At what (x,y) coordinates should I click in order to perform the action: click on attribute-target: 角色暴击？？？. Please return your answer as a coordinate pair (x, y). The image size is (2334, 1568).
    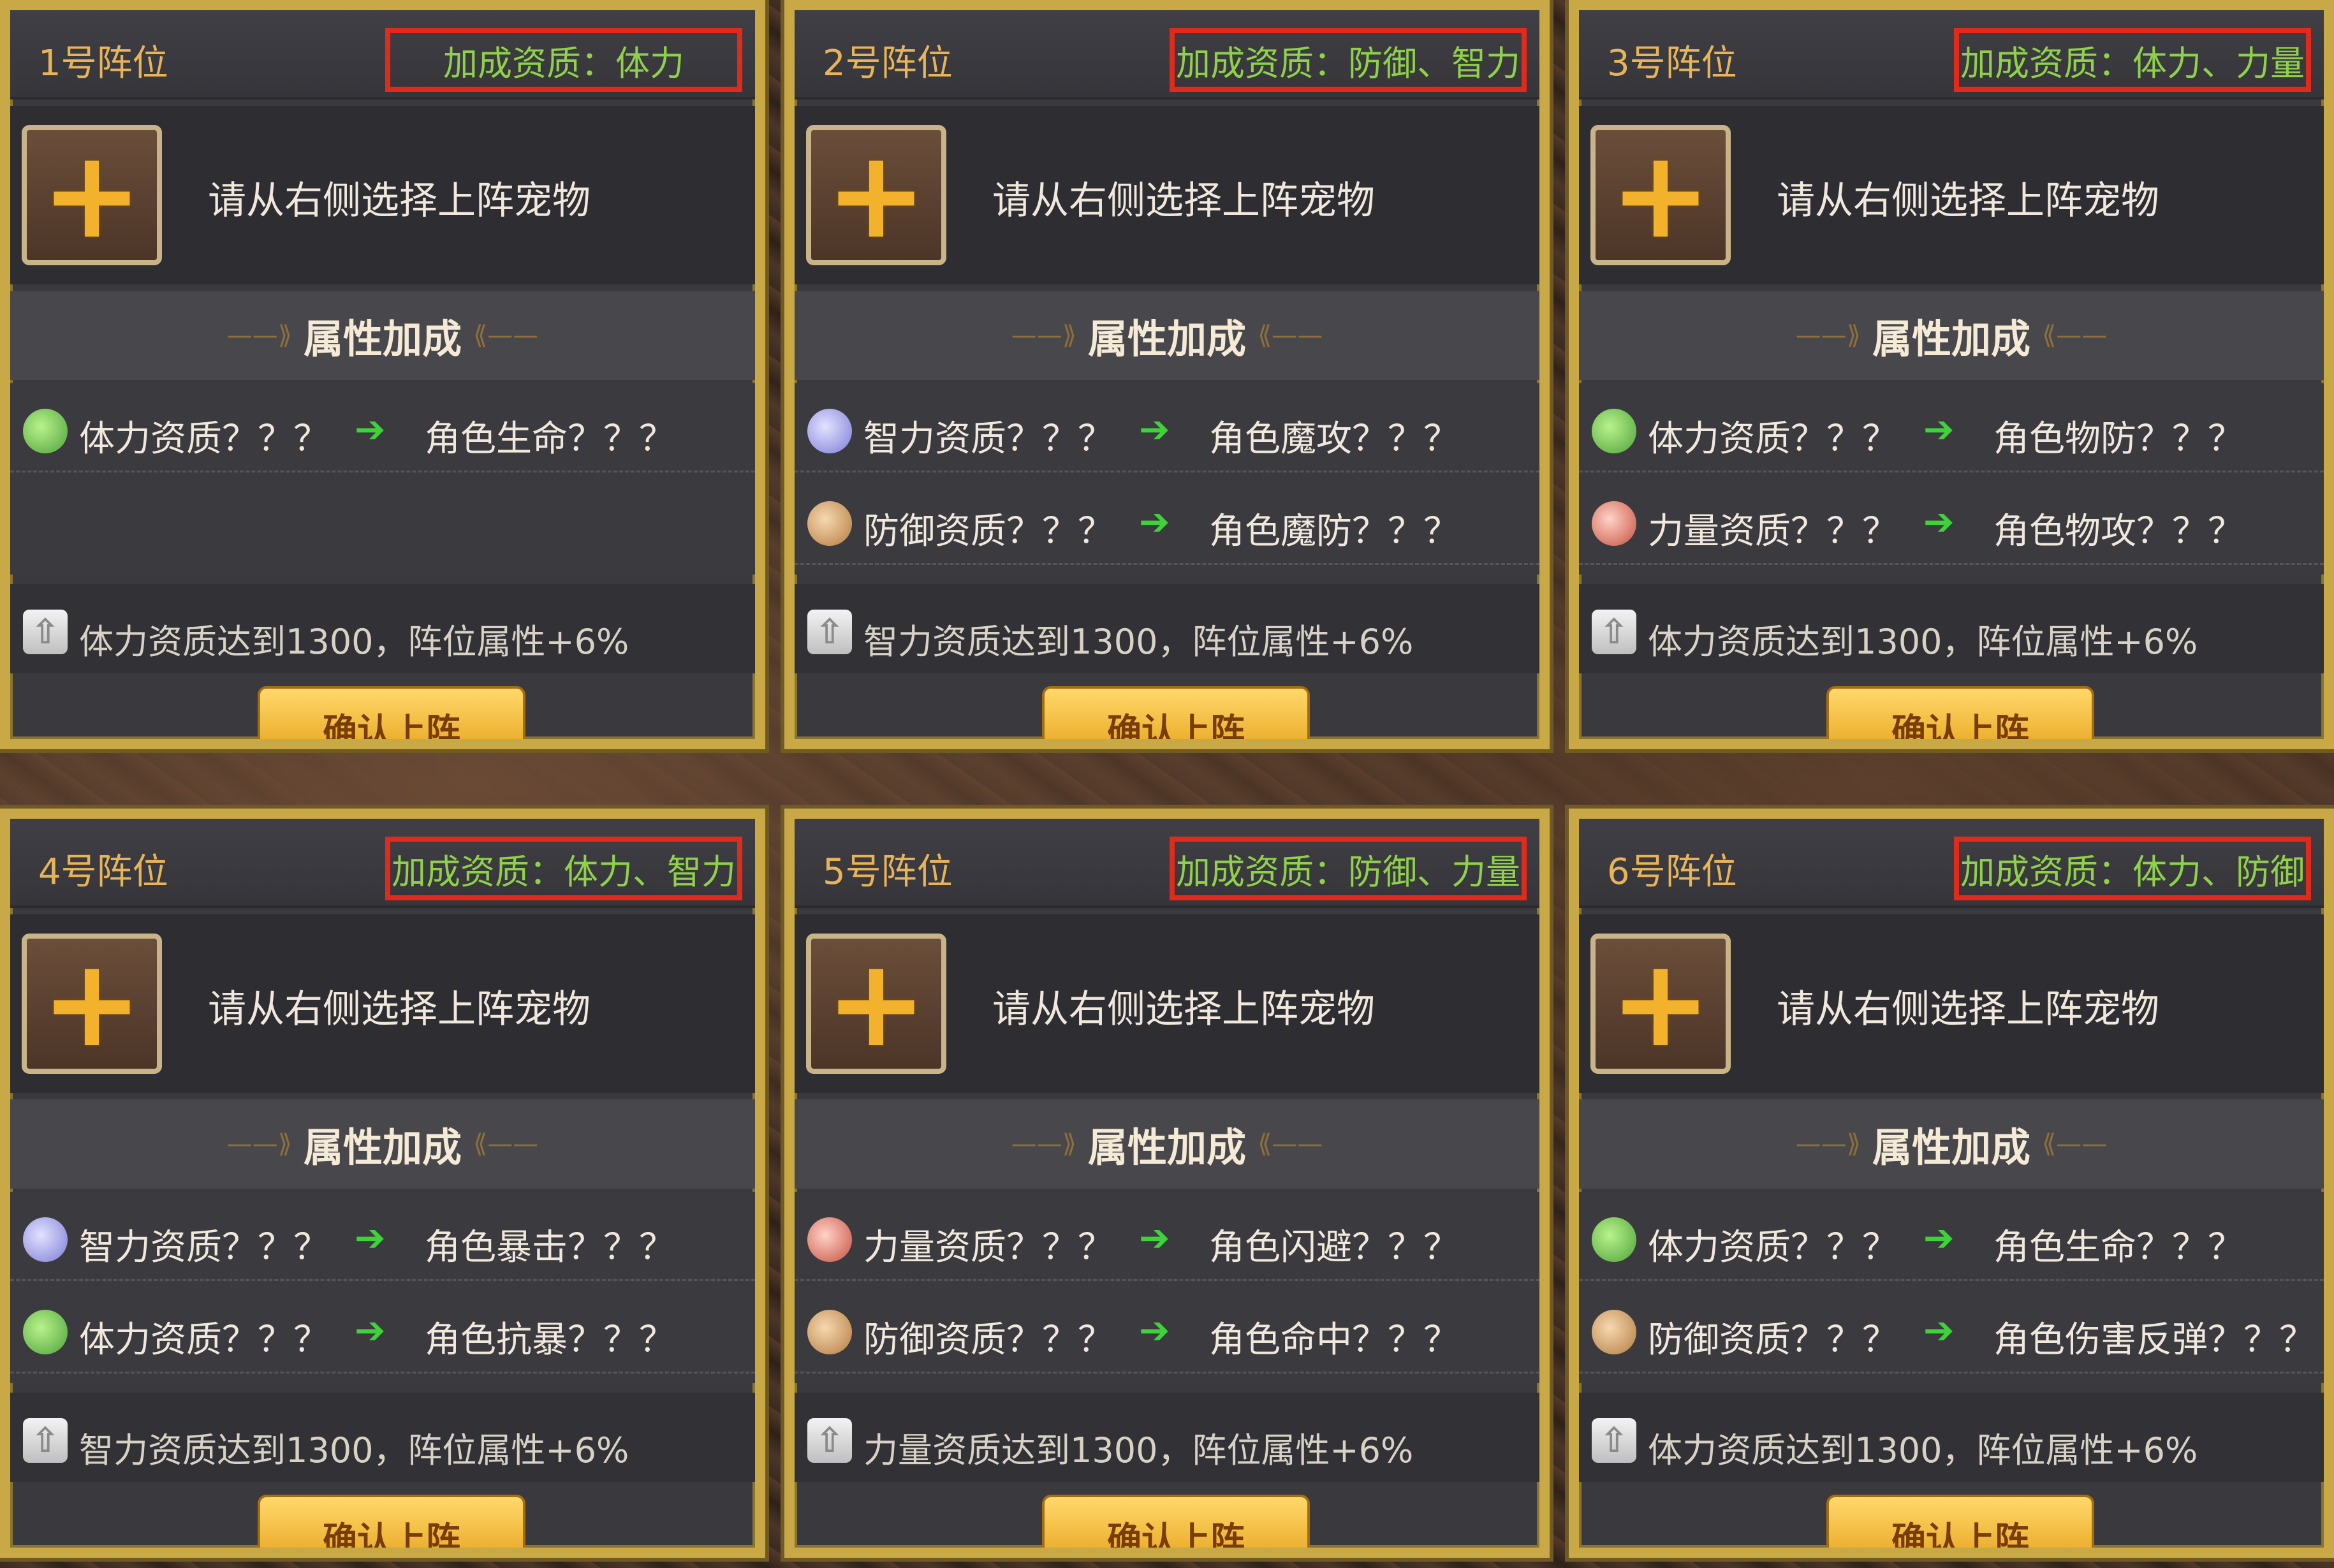
    Looking at the image, I should click on (550, 1247).